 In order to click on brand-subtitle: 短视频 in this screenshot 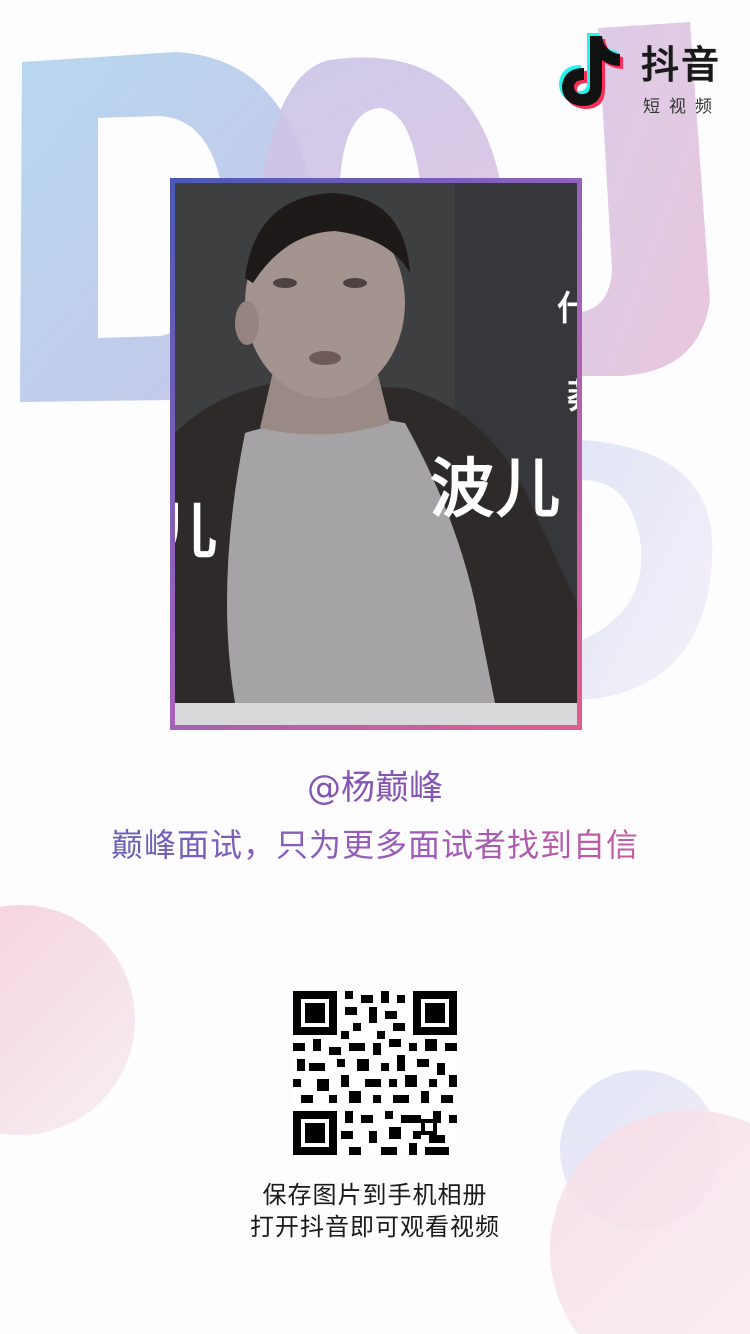, I will do `click(682, 107)`.